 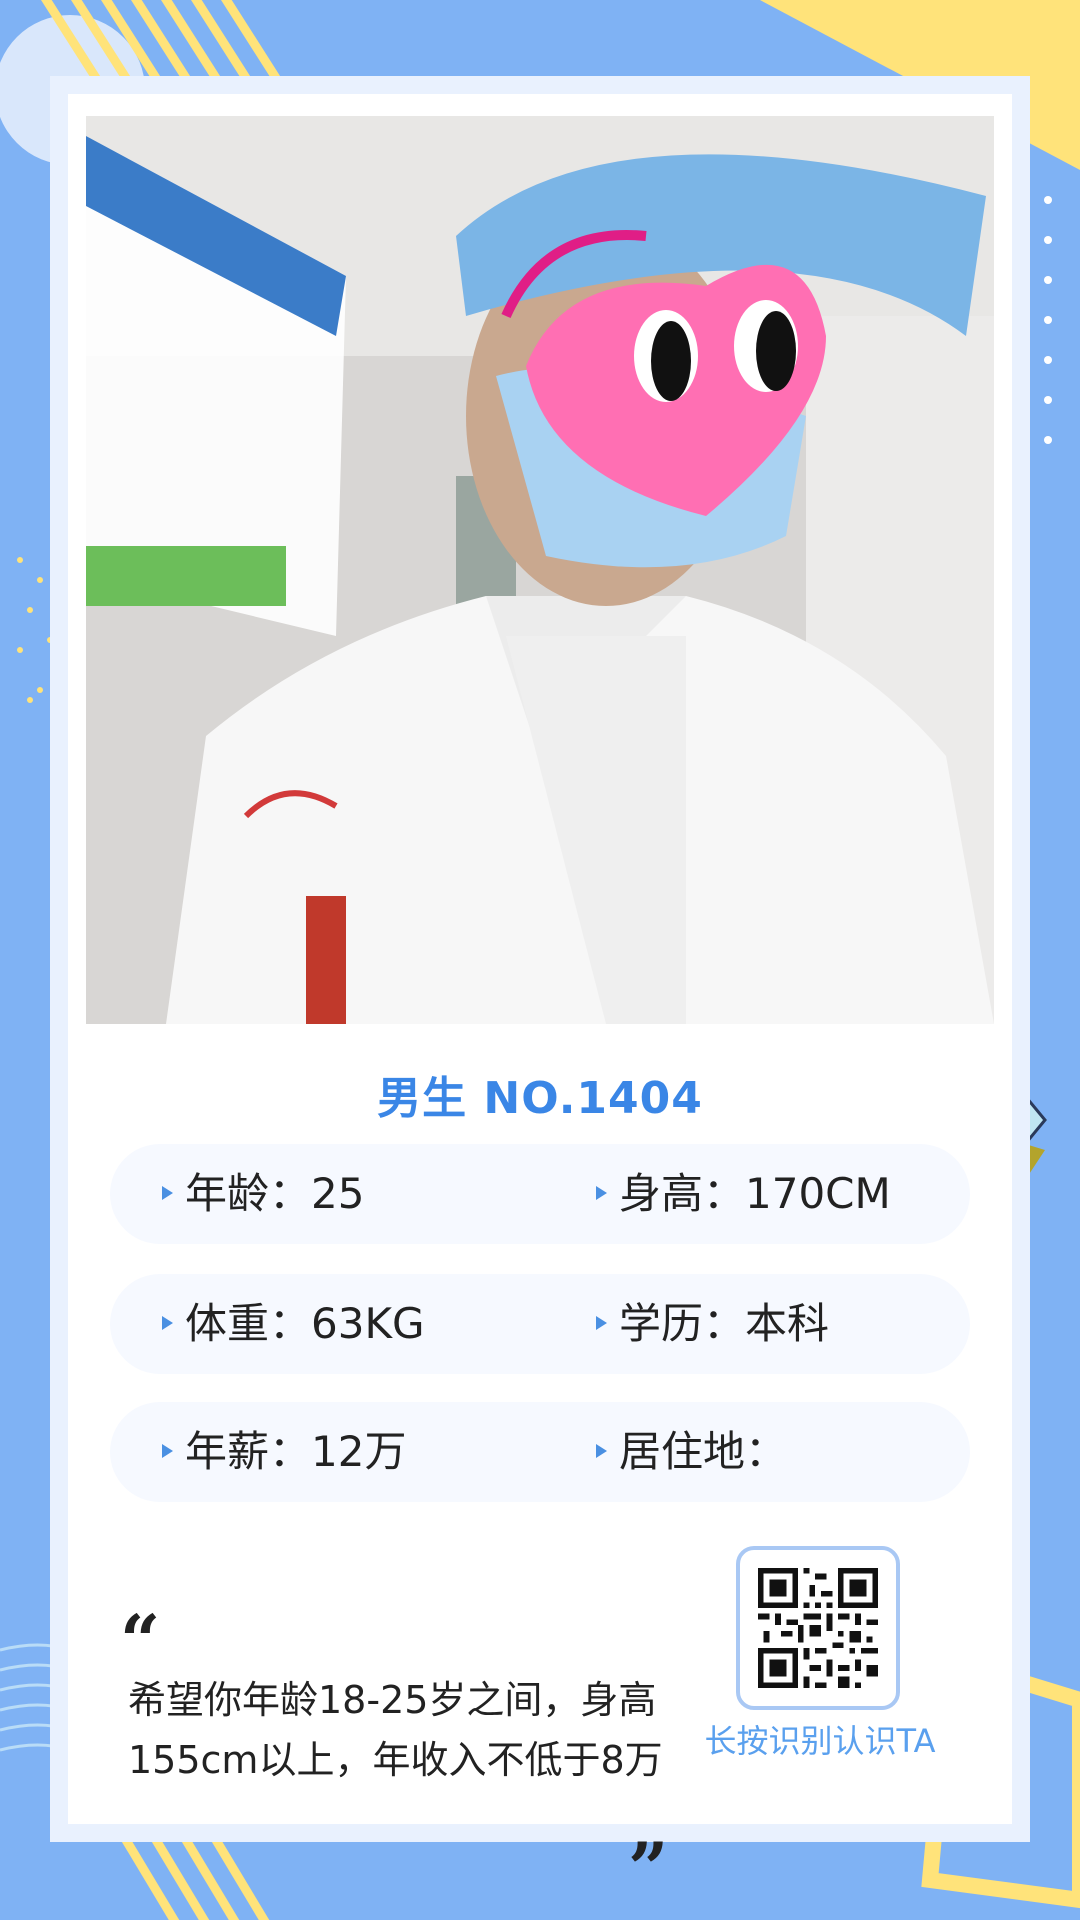 What do you see at coordinates (1034, 320) in the screenshot?
I see `bg-dots-right` at bounding box center [1034, 320].